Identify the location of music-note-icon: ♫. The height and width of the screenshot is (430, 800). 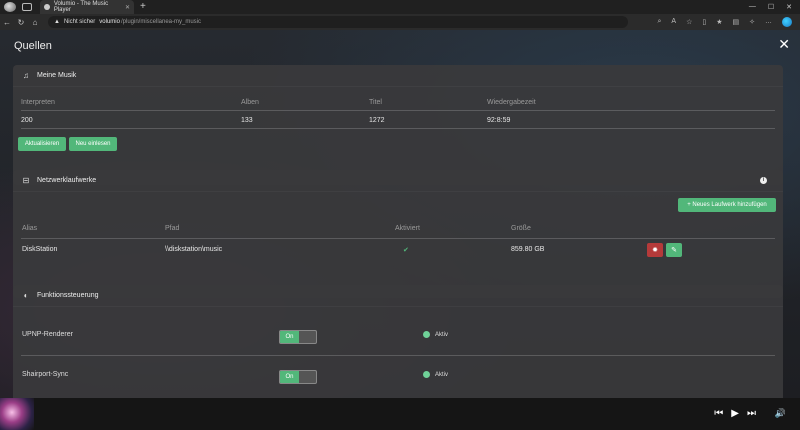
(26, 75).